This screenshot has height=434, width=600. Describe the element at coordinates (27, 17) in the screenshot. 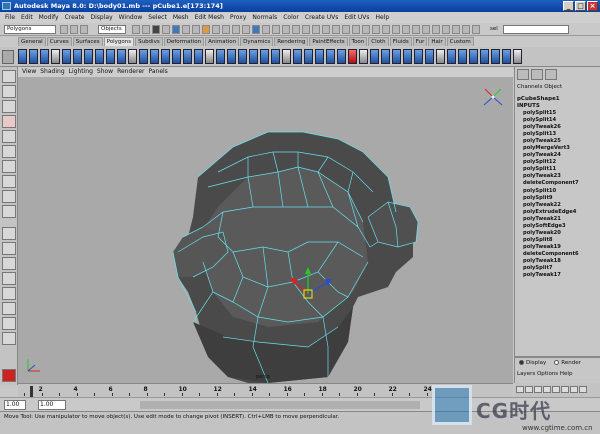

I see `menu-edit: Edit` at that location.